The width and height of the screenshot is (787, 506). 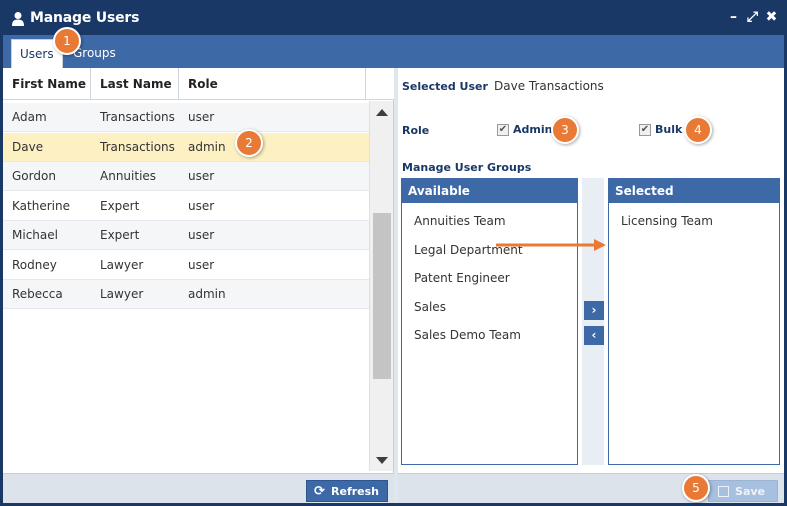 I want to click on move-left-button: ‹, so click(x=594, y=335).